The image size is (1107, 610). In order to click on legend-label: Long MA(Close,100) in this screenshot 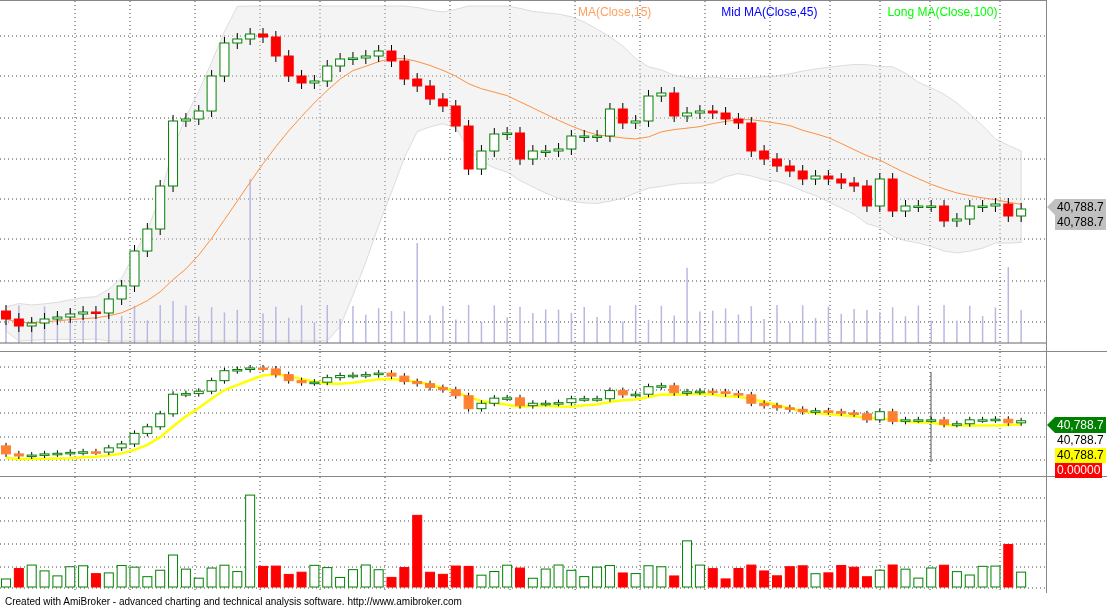, I will do `click(942, 12)`.